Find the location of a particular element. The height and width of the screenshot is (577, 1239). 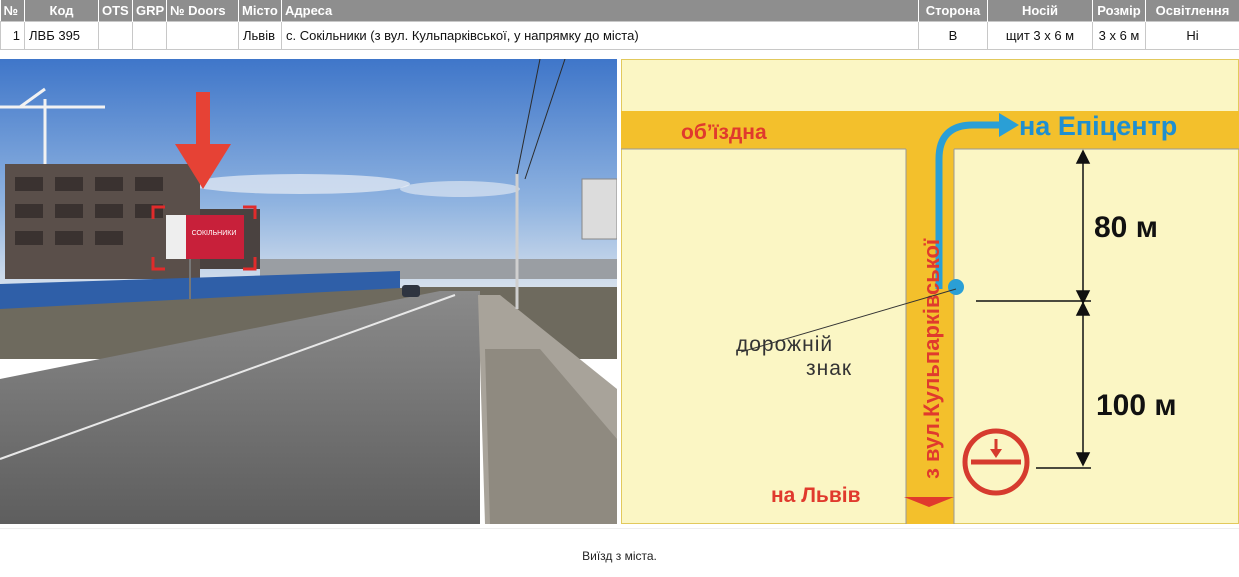

road-sign-label-line1: дорожній is located at coordinates (784, 344).